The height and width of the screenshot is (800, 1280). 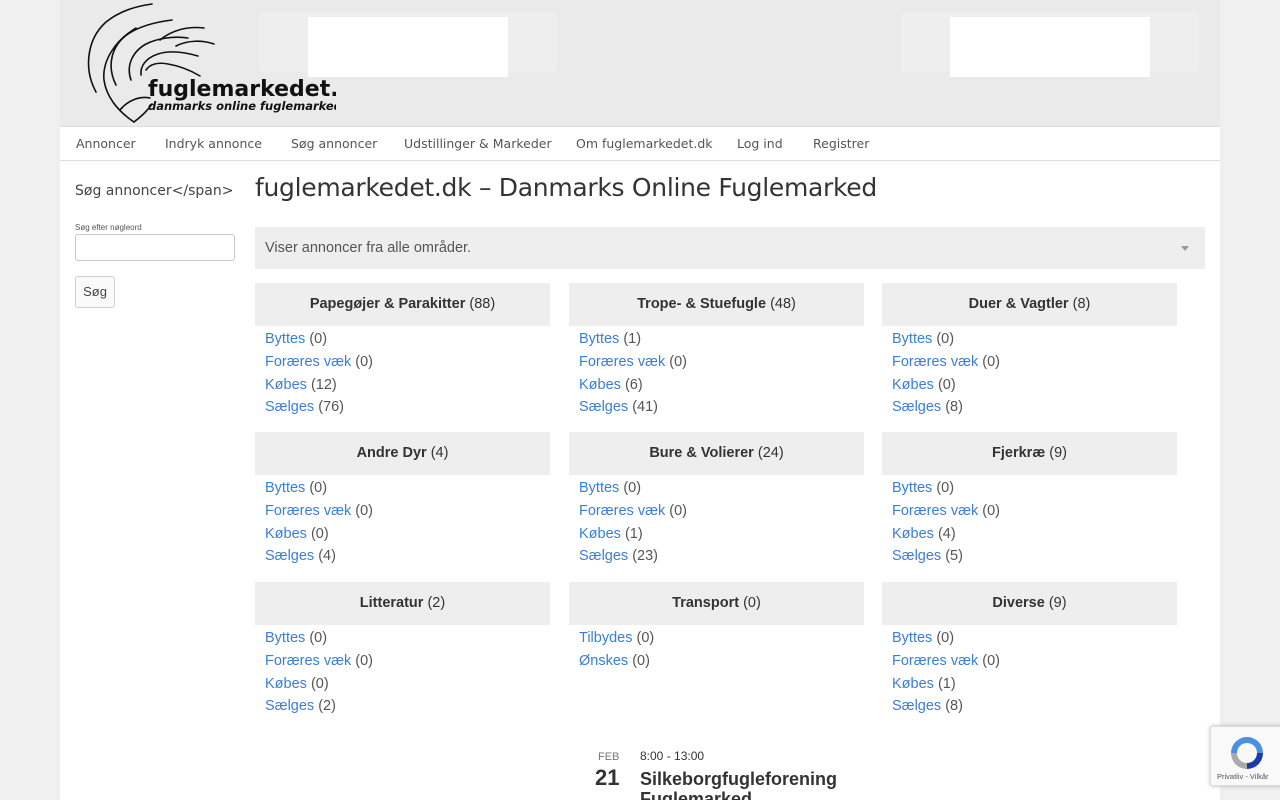 I want to click on category-header: Papegøjer & Parakitter (88), so click(x=402, y=304).